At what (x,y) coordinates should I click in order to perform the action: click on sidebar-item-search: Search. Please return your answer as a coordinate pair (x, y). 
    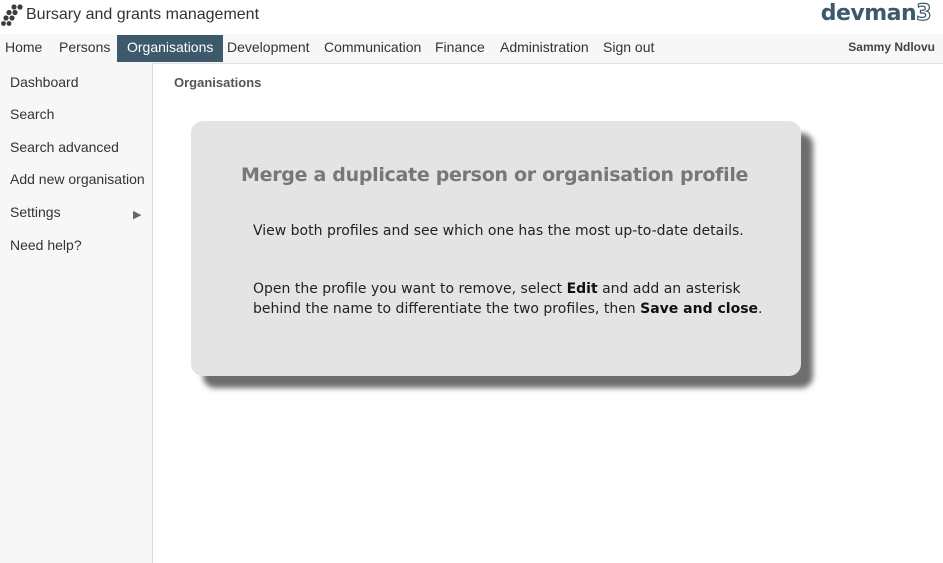
    Looking at the image, I should click on (32, 114).